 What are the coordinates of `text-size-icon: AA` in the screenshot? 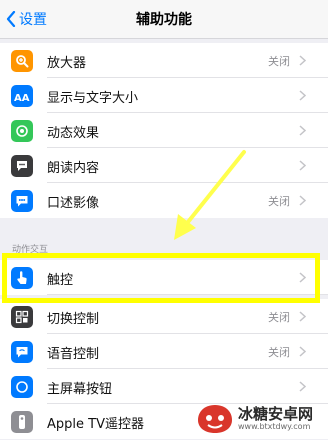 It's located at (22, 96).